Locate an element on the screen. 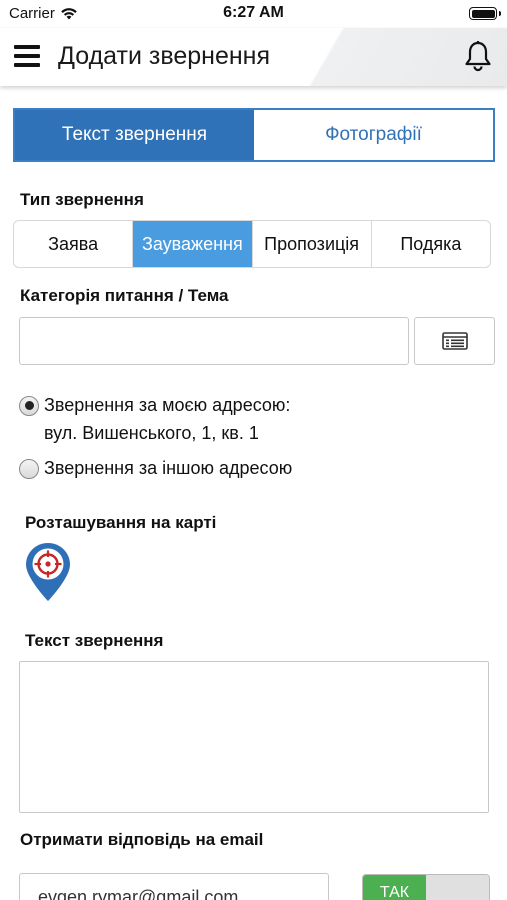 Image resolution: width=507 pixels, height=900 pixels. appeal-text-label: Текст звернення is located at coordinates (94, 640).